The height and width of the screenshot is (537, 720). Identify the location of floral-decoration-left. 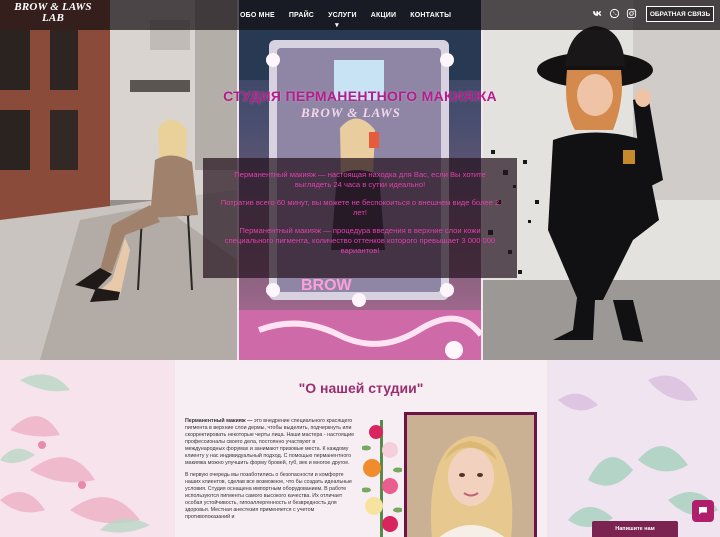
(87, 448).